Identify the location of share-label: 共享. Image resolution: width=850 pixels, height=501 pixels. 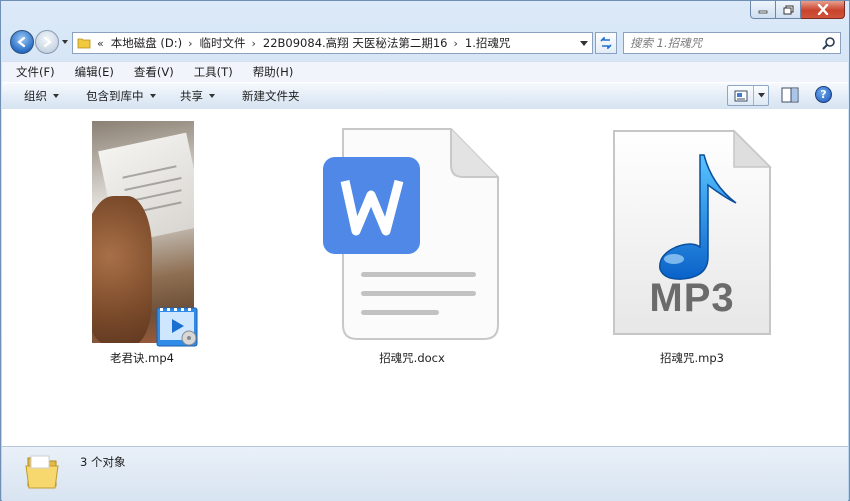
(191, 96).